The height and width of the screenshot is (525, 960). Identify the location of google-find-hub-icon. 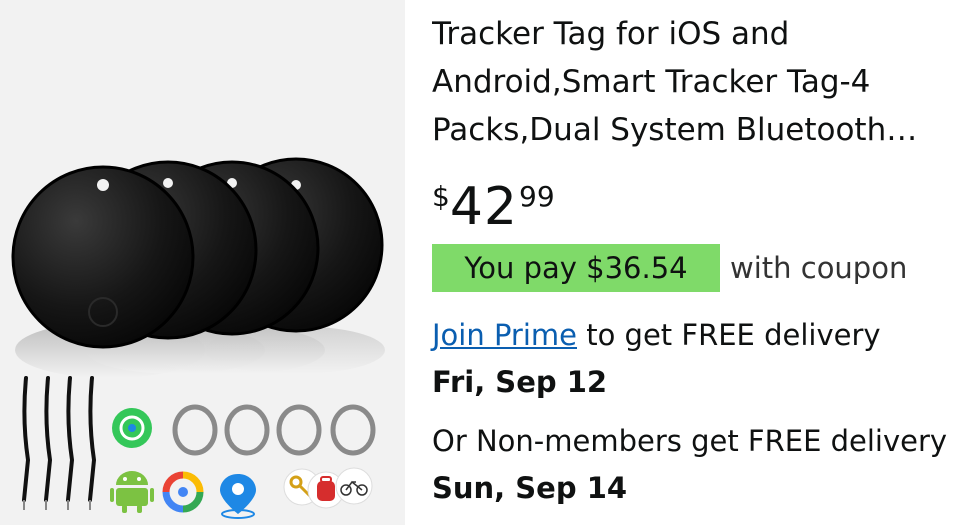
(183, 492).